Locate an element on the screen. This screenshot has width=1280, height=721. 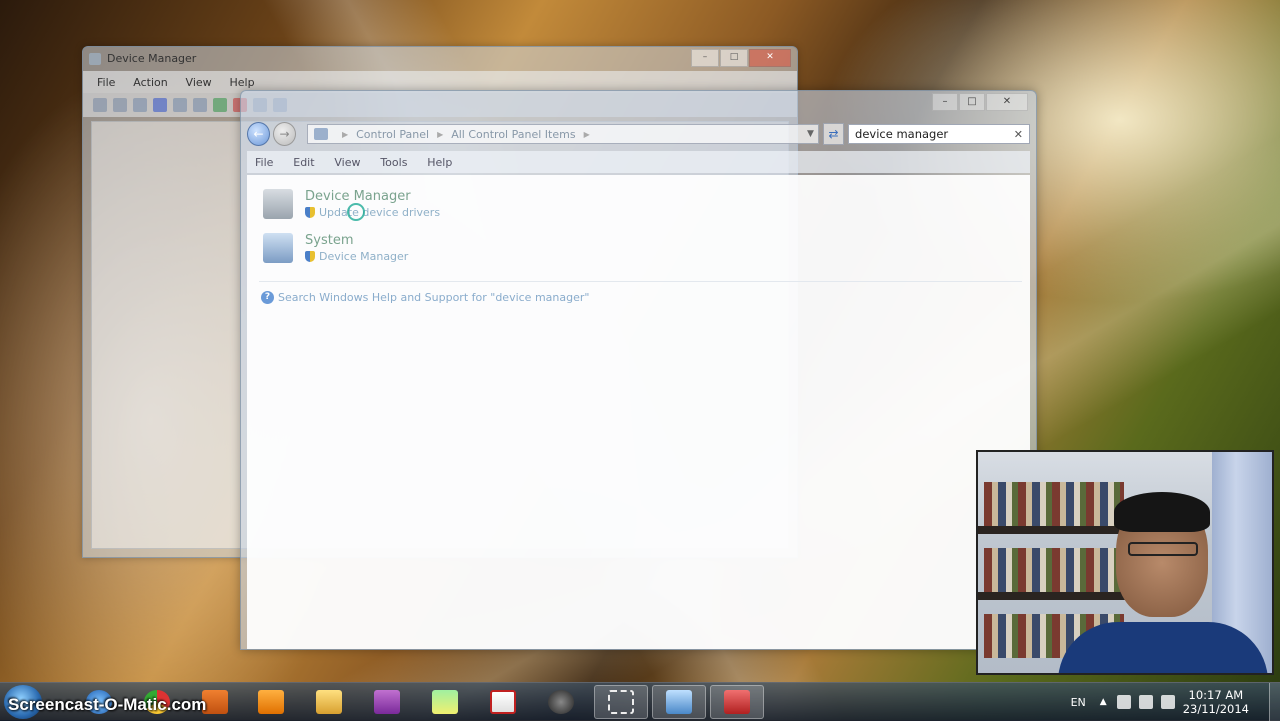
taskbar-control-panel is located at coordinates (679, 702).